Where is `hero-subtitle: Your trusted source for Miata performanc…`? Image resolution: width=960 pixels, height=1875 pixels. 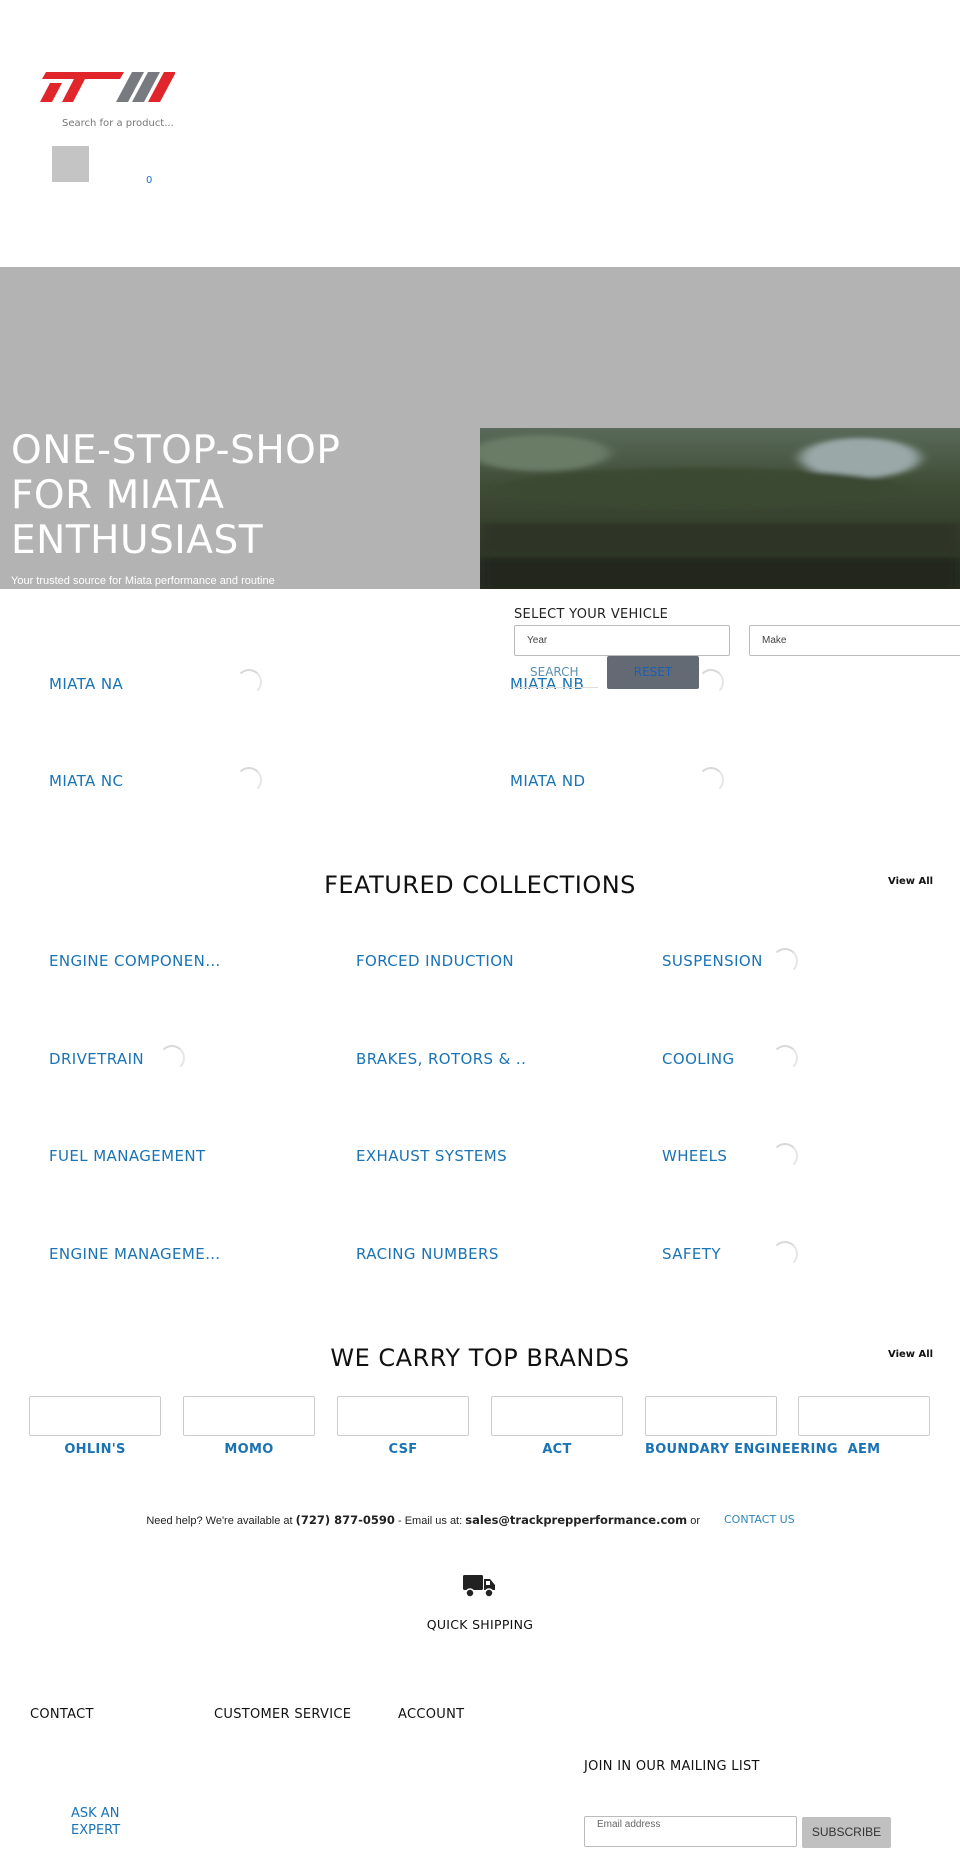
hero-subtitle: Your trusted source for Miata performanc… is located at coordinates (143, 581).